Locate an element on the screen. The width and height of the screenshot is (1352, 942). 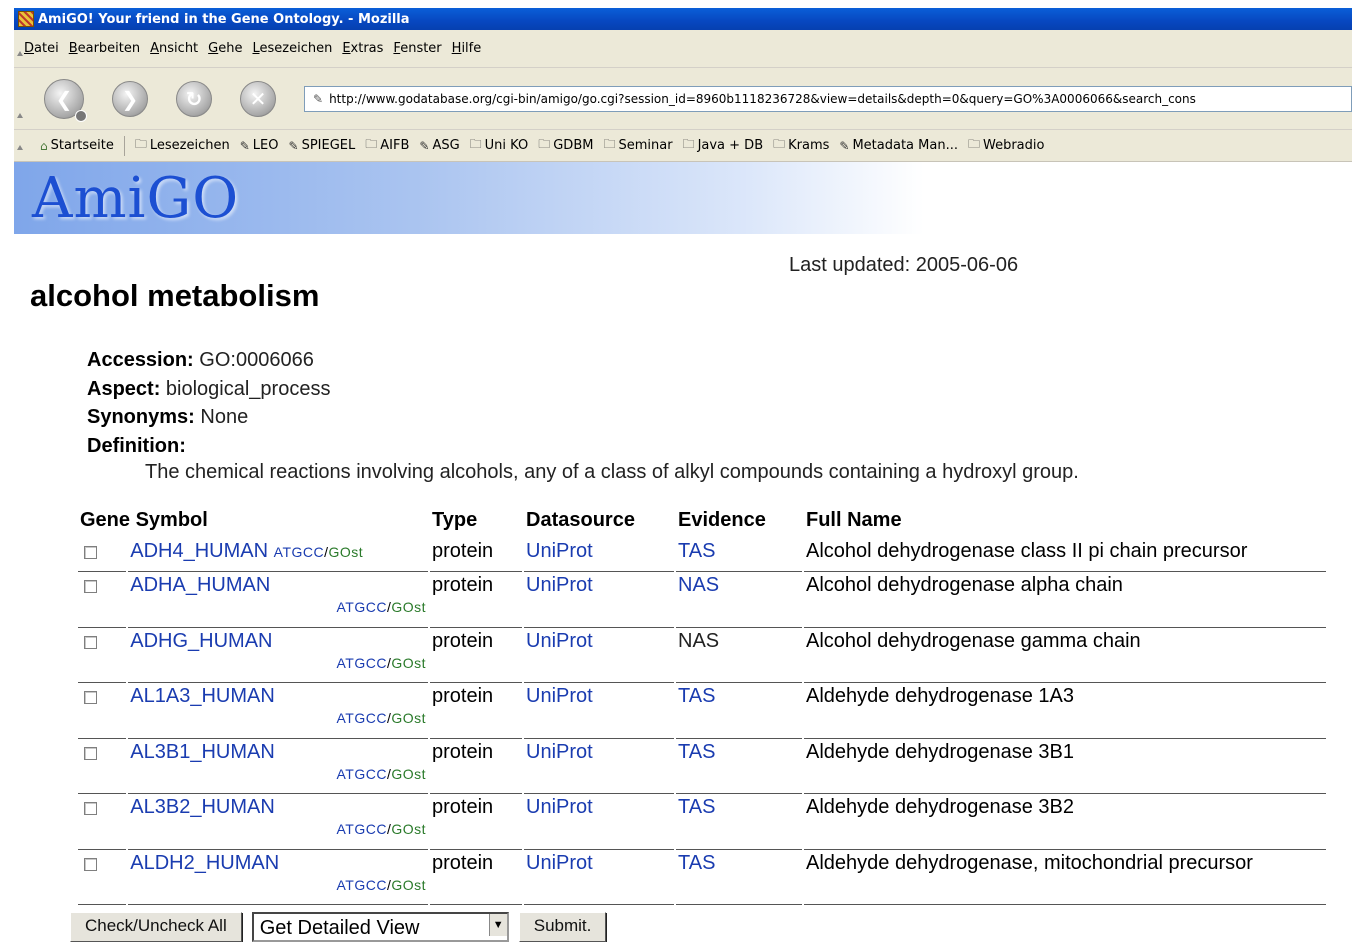
bookmark-uni-ko: 🗀 Uni KO is located at coordinates (499, 145).